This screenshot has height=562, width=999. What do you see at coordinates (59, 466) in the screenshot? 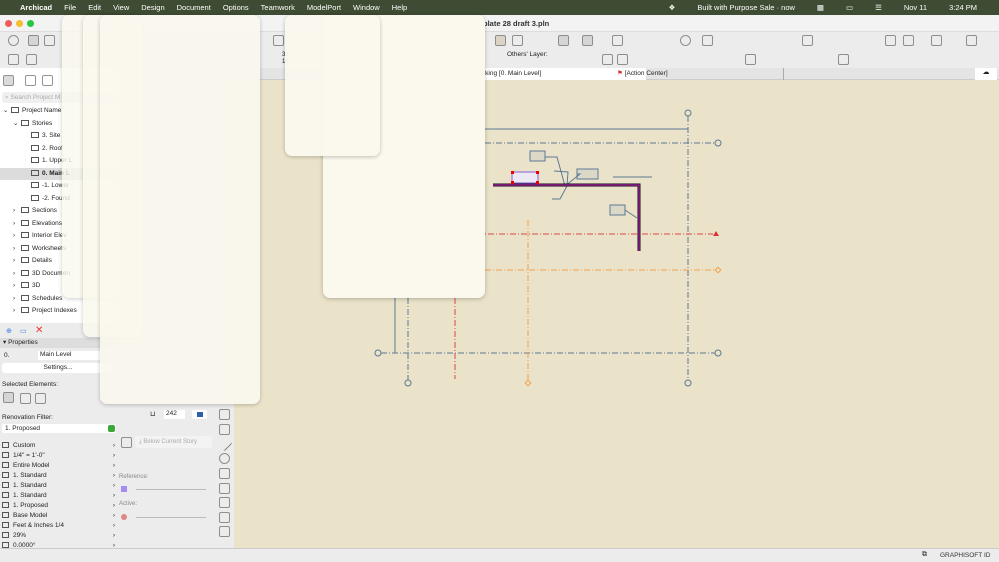
I see `quick-option: Entire Model ›` at bounding box center [59, 466].